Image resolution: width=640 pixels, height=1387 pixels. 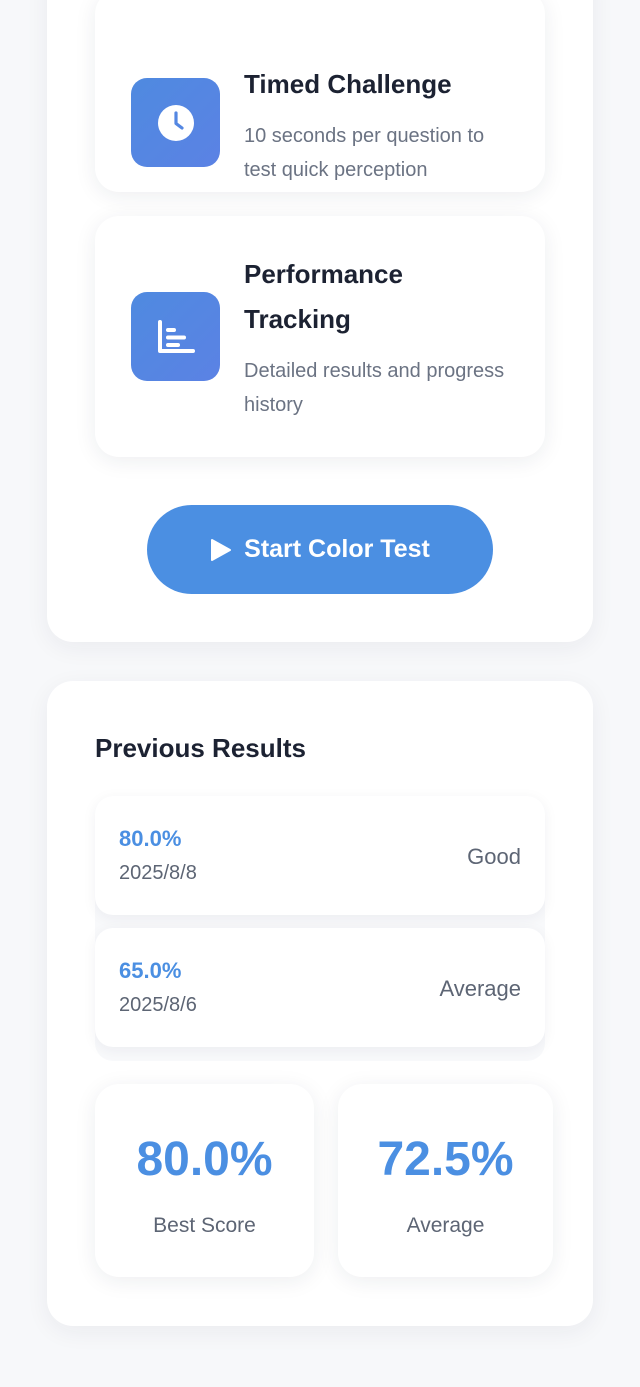 I want to click on result-rating: Good, so click(x=494, y=856).